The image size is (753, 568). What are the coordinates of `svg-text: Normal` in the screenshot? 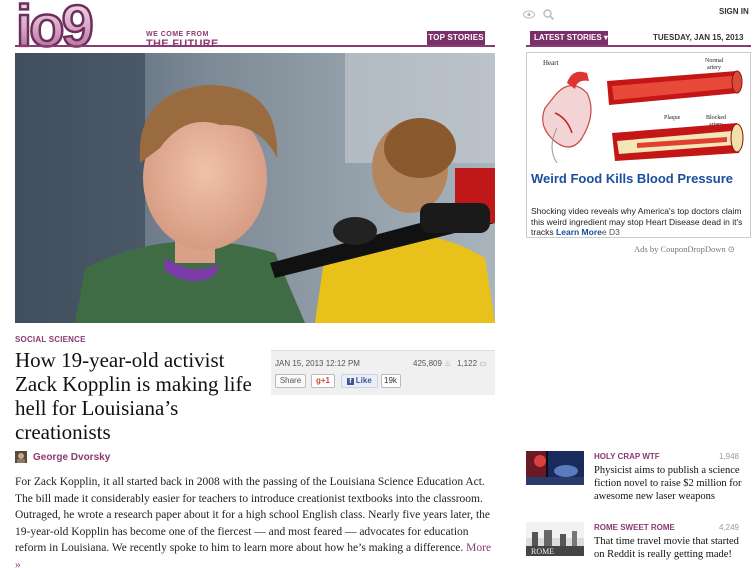 It's located at (714, 61).